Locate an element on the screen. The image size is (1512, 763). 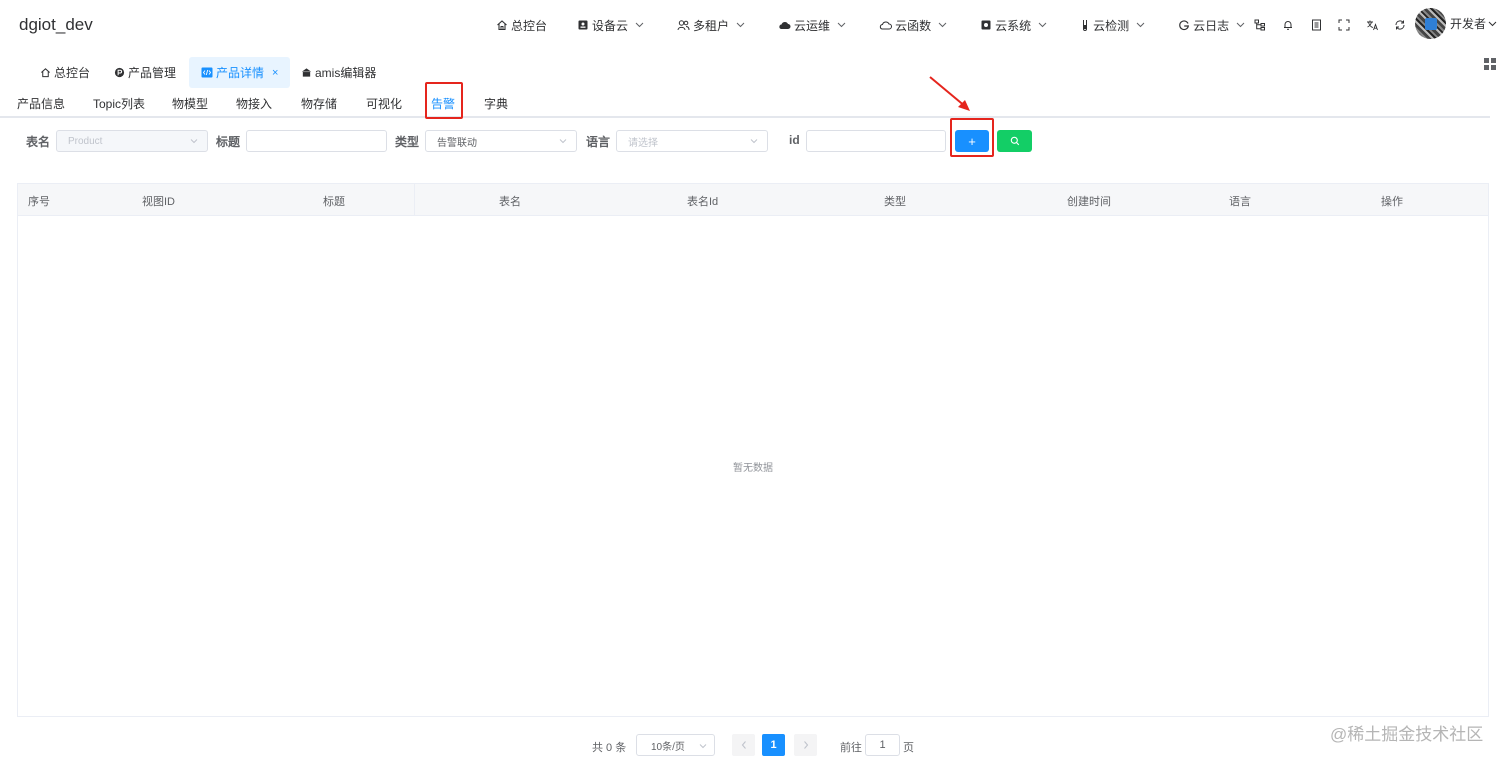
column-header: 序号 is located at coordinates (39, 201).